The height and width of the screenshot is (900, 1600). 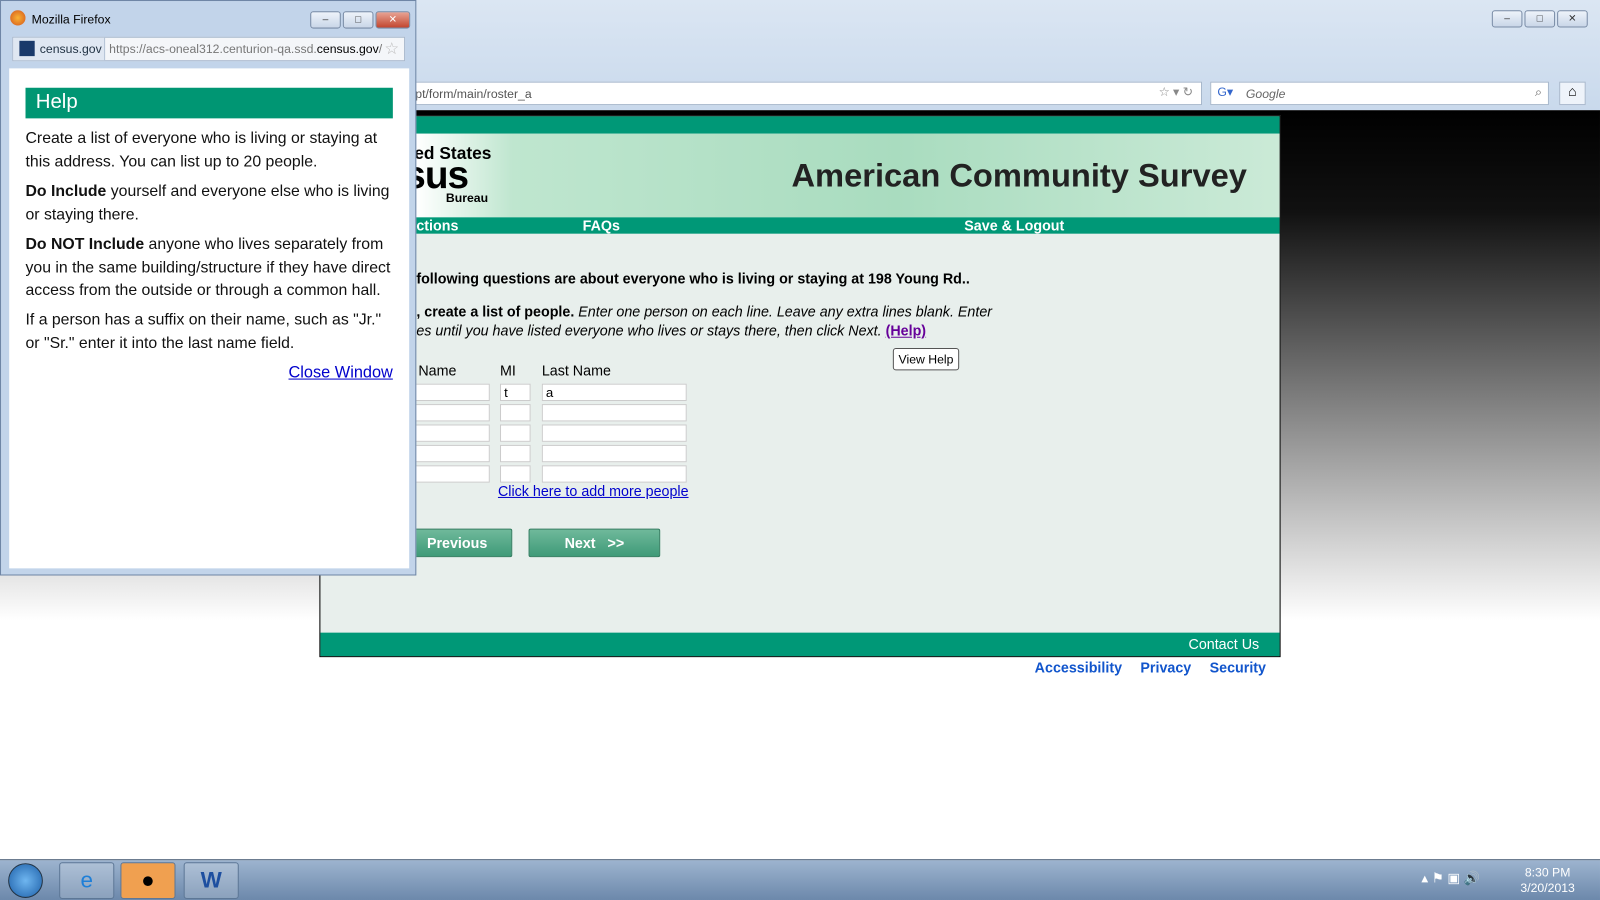 I want to click on search-icon: ⌕, so click(x=1538, y=92).